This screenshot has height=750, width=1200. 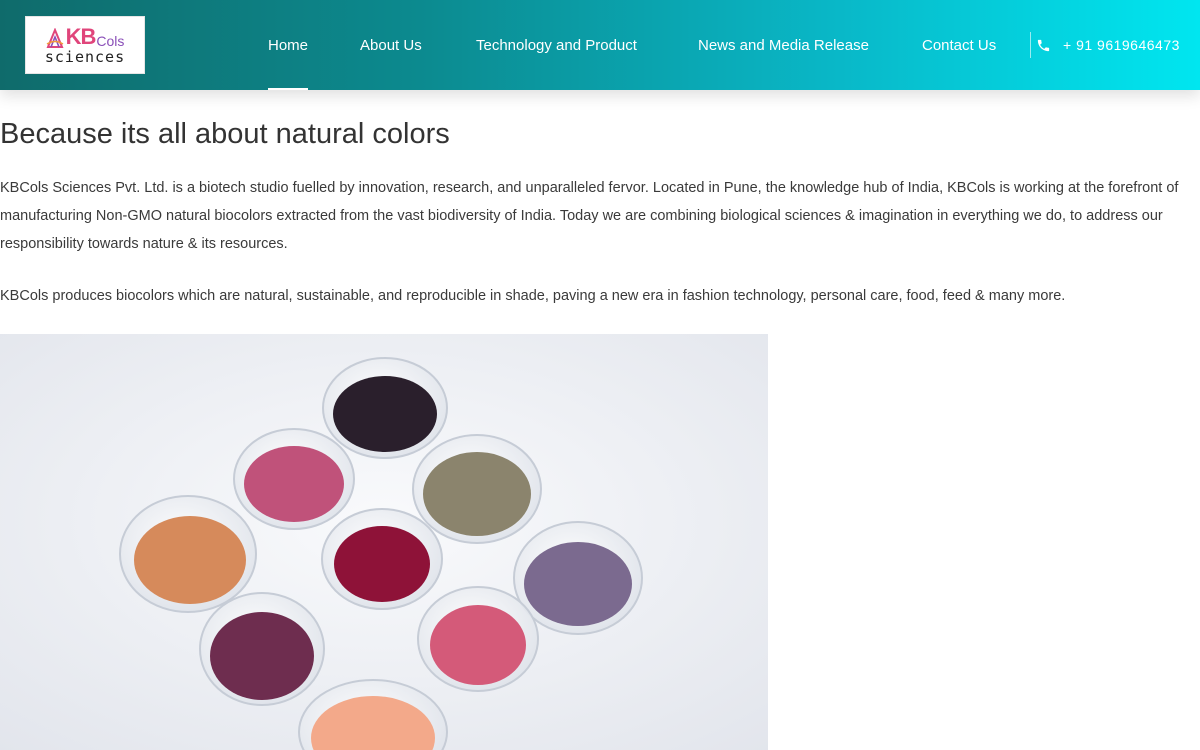 What do you see at coordinates (262, 649) in the screenshot?
I see `dish-plum` at bounding box center [262, 649].